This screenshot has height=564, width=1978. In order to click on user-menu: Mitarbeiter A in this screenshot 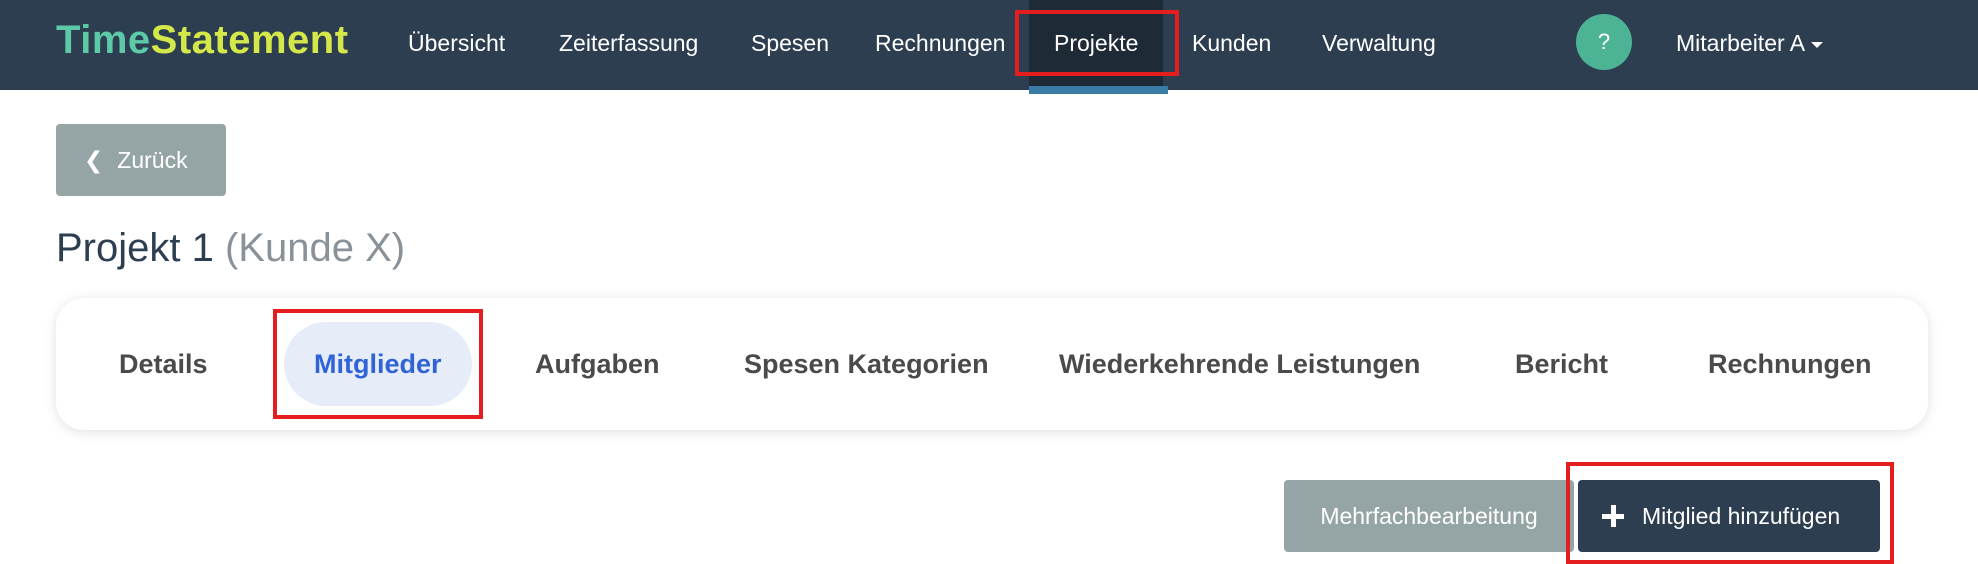, I will do `click(1750, 43)`.